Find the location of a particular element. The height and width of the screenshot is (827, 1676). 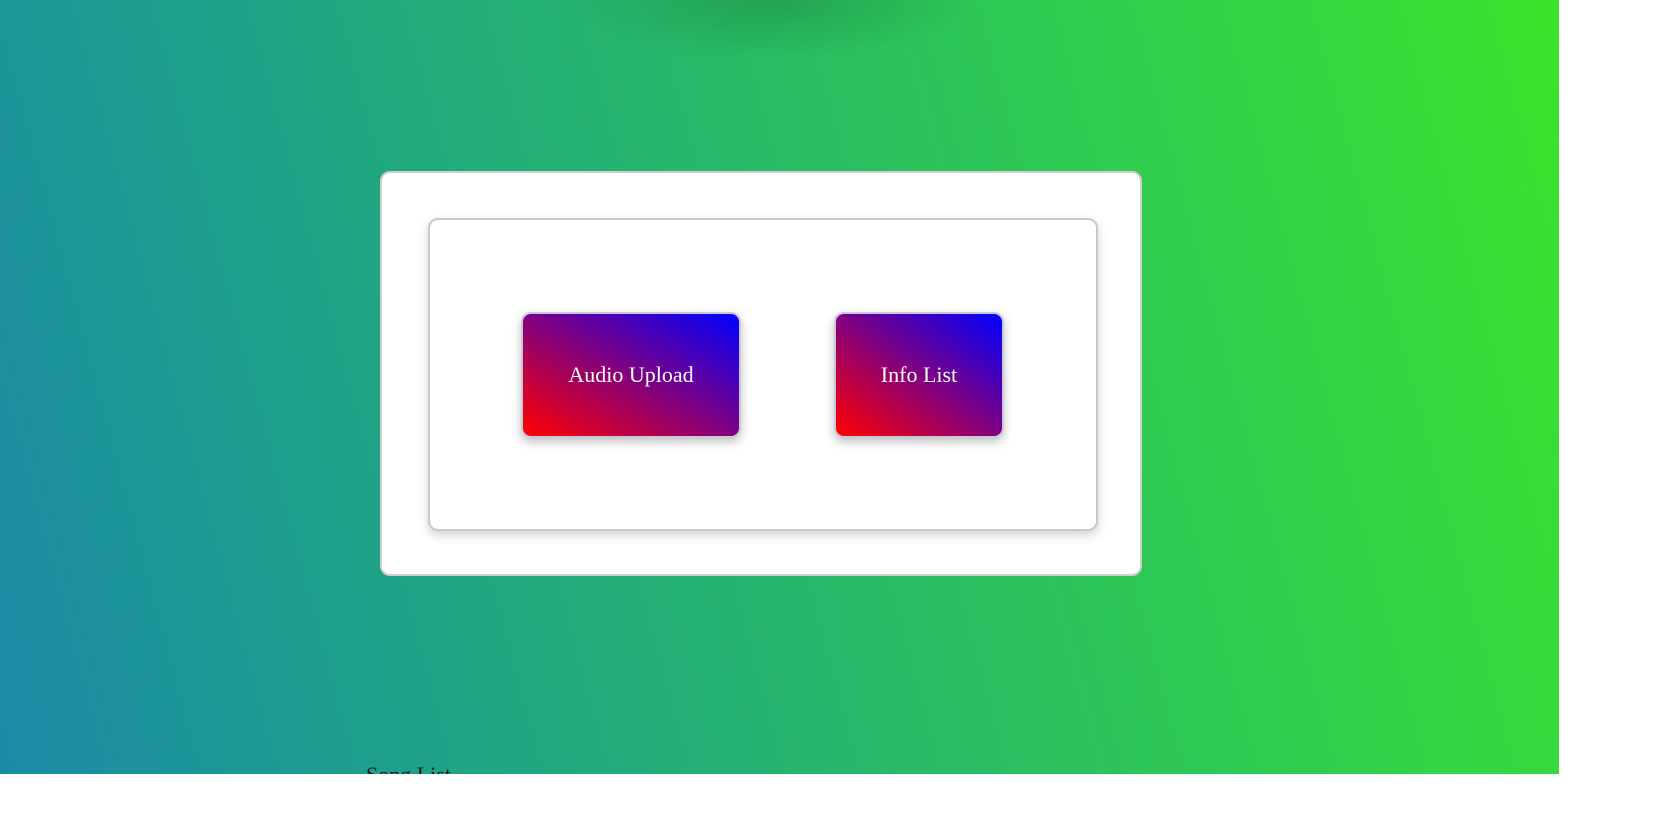

top-glow-decoration is located at coordinates (770, 30).